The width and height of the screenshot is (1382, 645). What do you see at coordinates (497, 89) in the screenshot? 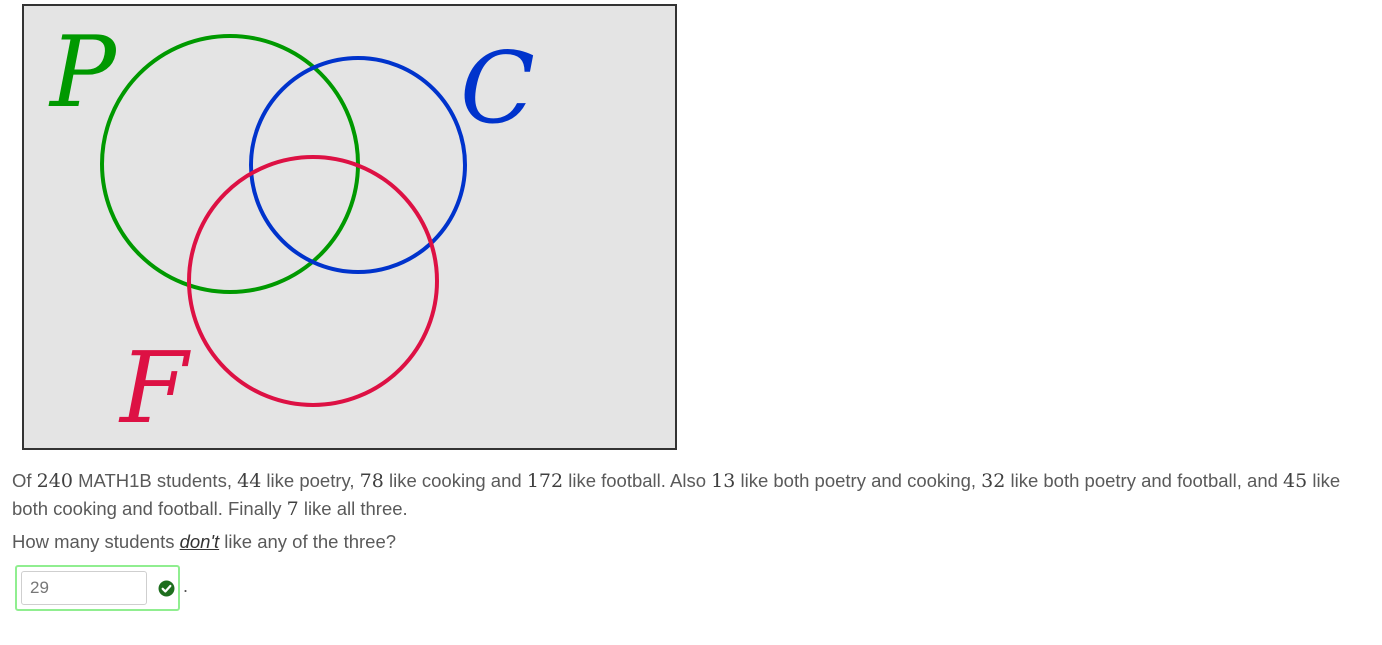
I see `set-c-label: C` at bounding box center [497, 89].